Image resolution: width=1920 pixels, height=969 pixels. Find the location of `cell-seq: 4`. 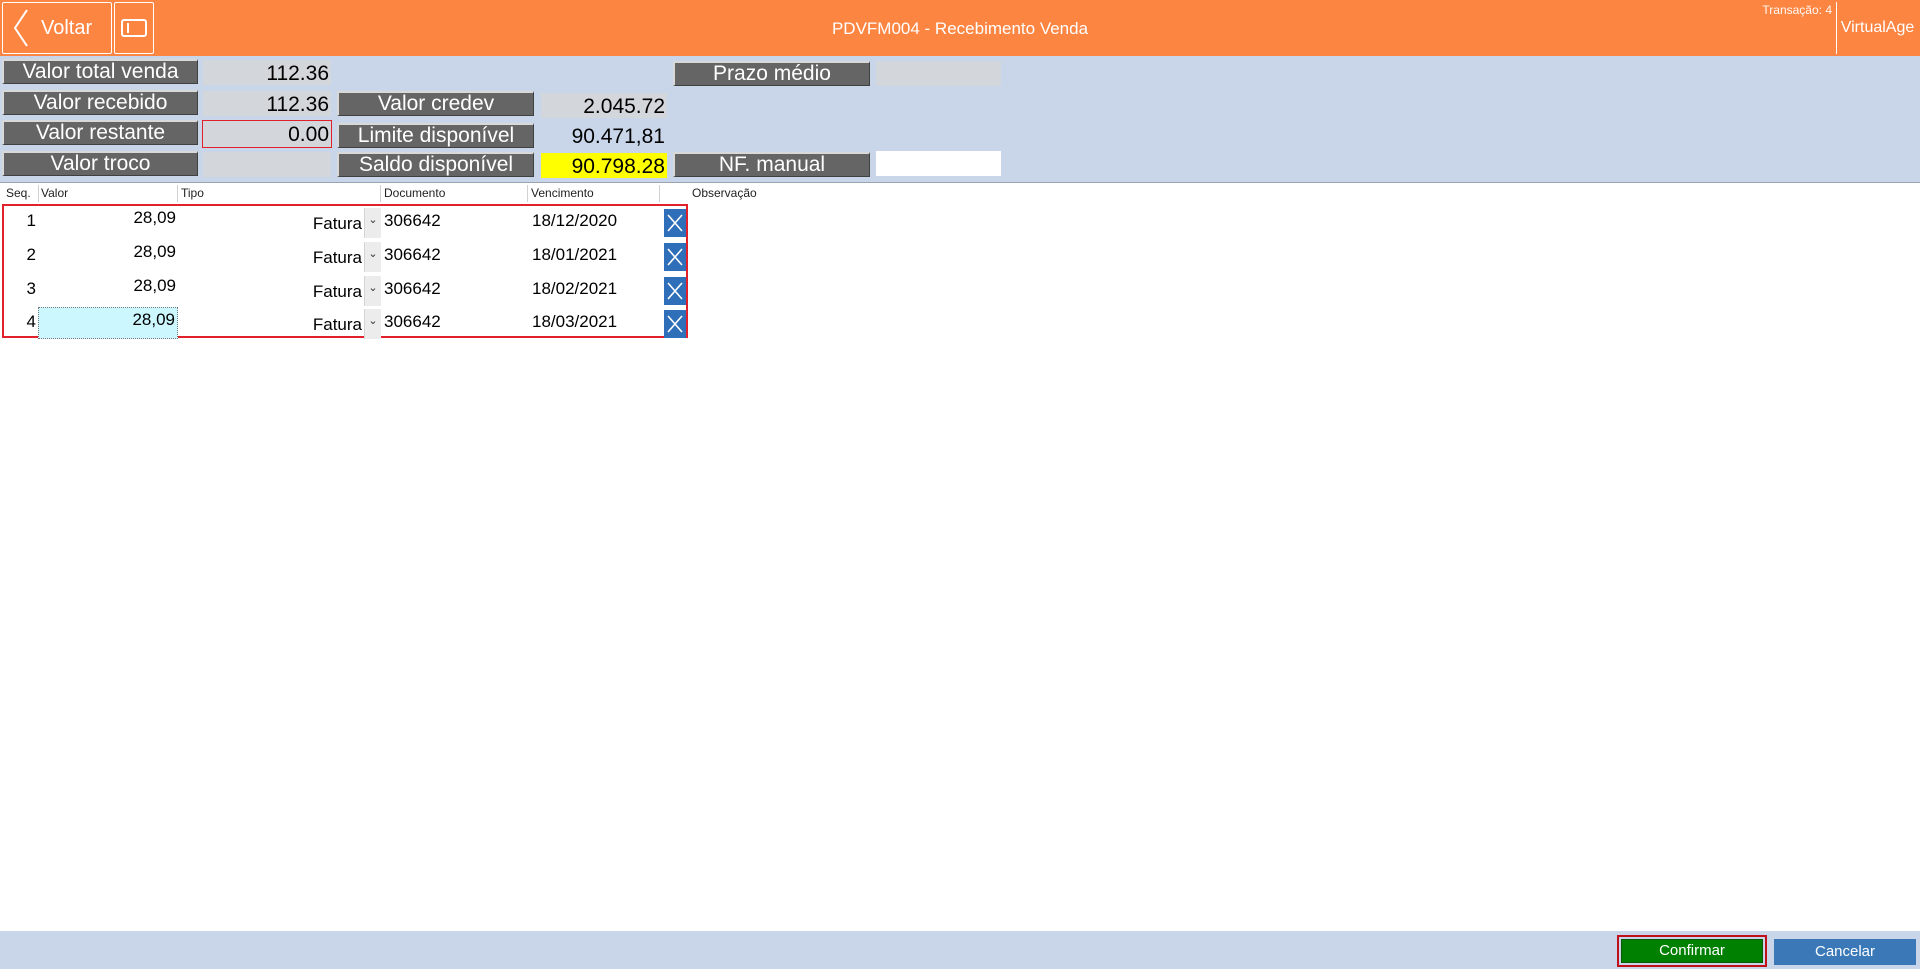

cell-seq: 4 is located at coordinates (31, 321).